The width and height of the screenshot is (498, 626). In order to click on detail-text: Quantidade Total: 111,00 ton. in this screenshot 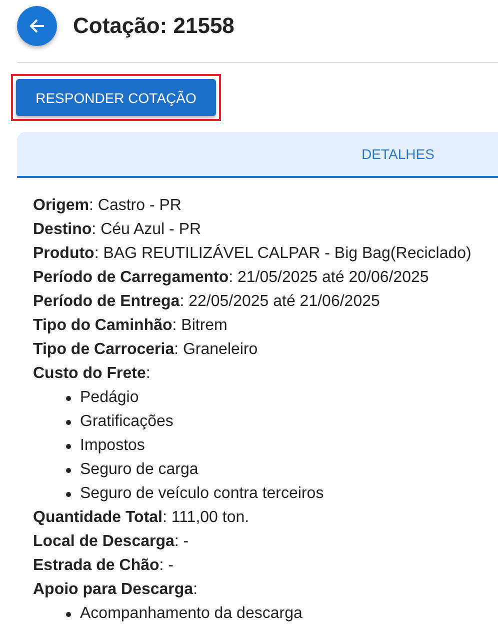, I will do `click(141, 518)`.